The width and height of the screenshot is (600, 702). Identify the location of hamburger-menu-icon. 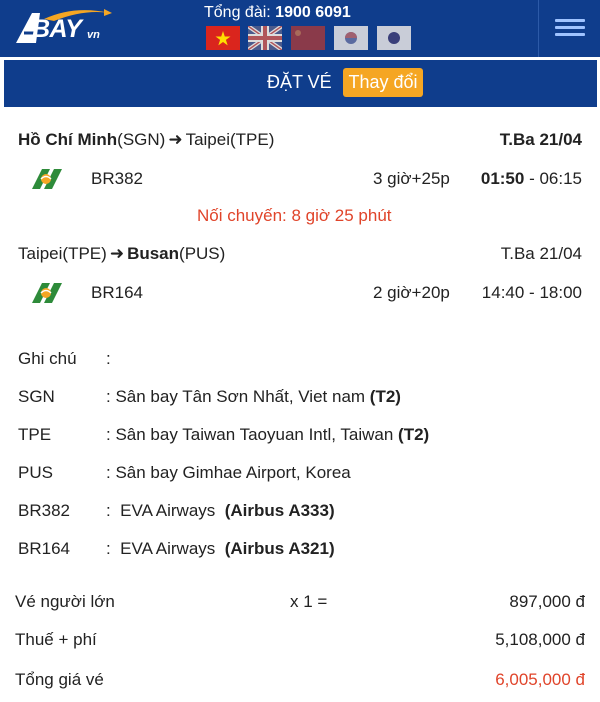
(569, 28).